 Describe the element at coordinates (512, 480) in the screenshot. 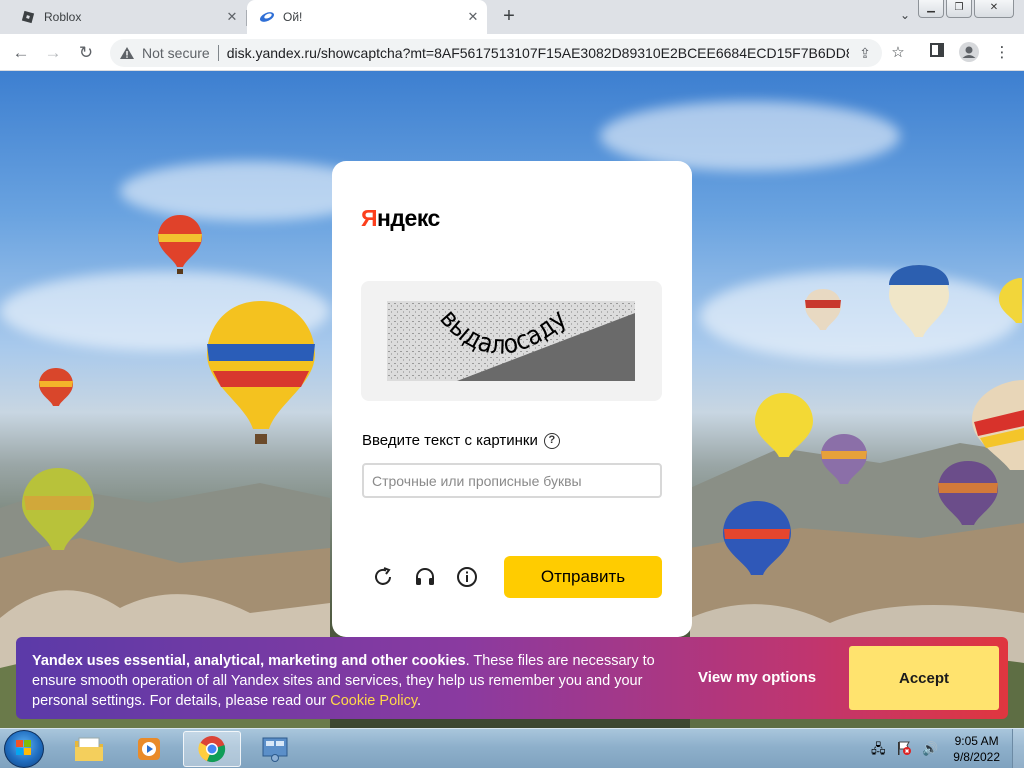

I see `captcha-input` at that location.